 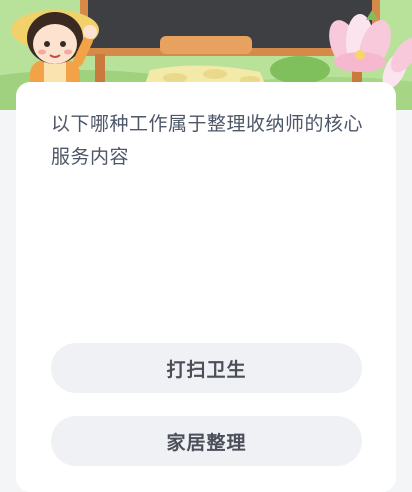 What do you see at coordinates (207, 140) in the screenshot?
I see `question-text: 以下哪种工作属于整理收纳师的核心服务内容` at bounding box center [207, 140].